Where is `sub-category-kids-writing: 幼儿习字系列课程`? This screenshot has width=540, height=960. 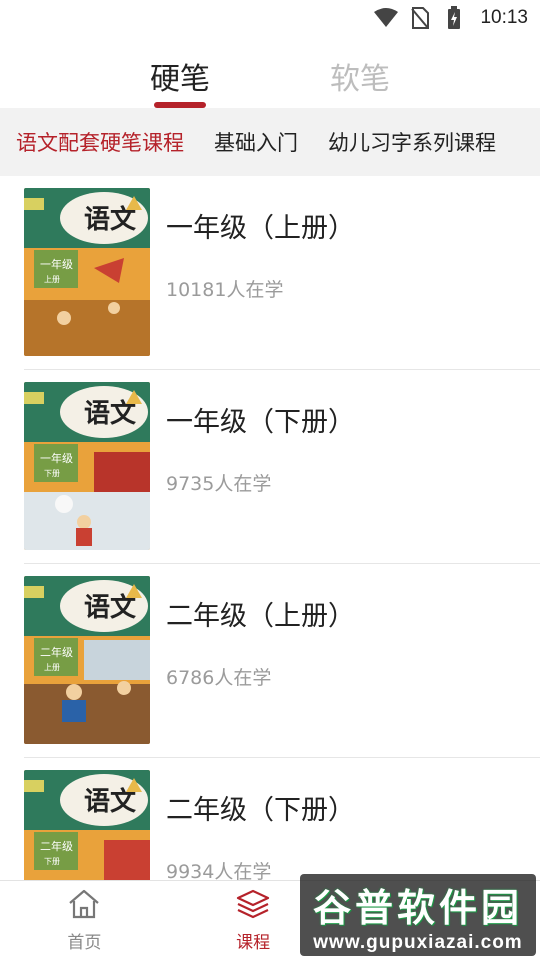
sub-category-kids-writing: 幼儿习字系列课程 is located at coordinates (412, 142).